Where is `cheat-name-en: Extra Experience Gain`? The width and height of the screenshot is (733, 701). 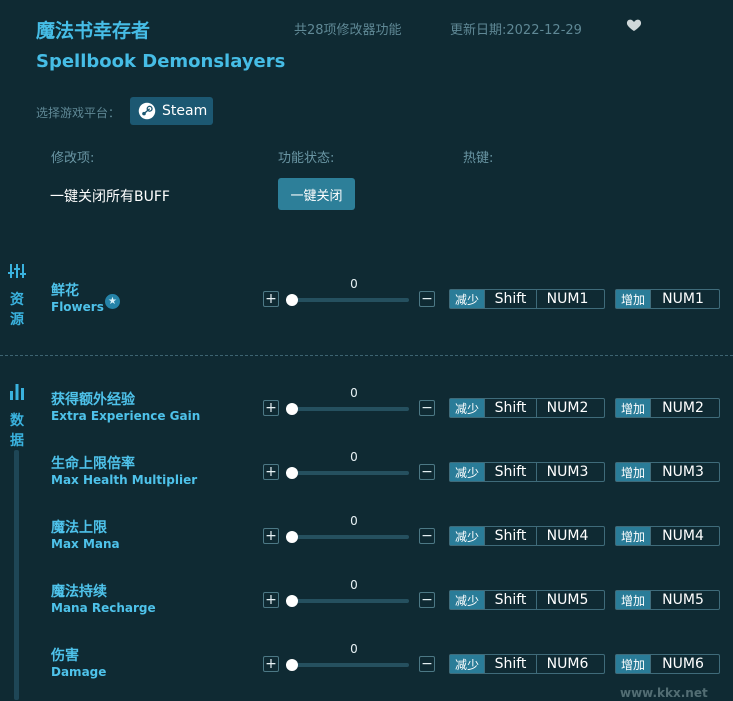 cheat-name-en: Extra Experience Gain is located at coordinates (126, 416).